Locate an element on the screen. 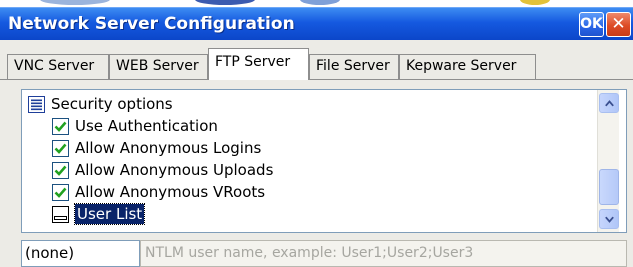  group-label: Security options is located at coordinates (112, 104).